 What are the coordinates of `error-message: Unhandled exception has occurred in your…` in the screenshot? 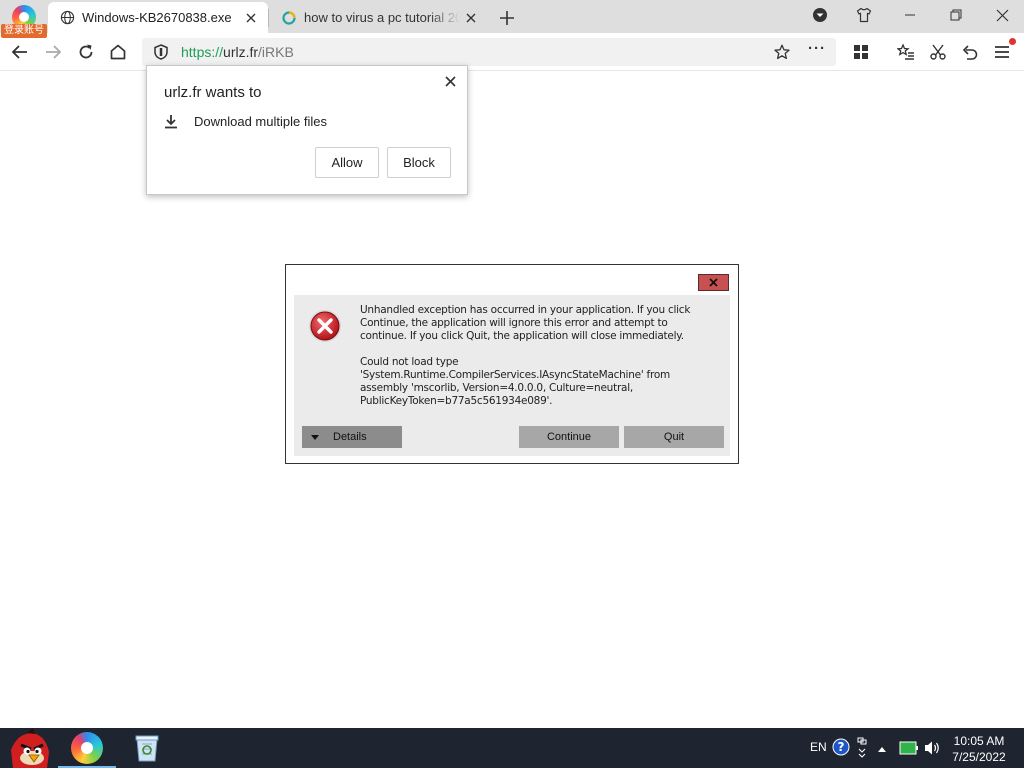 It's located at (535, 356).